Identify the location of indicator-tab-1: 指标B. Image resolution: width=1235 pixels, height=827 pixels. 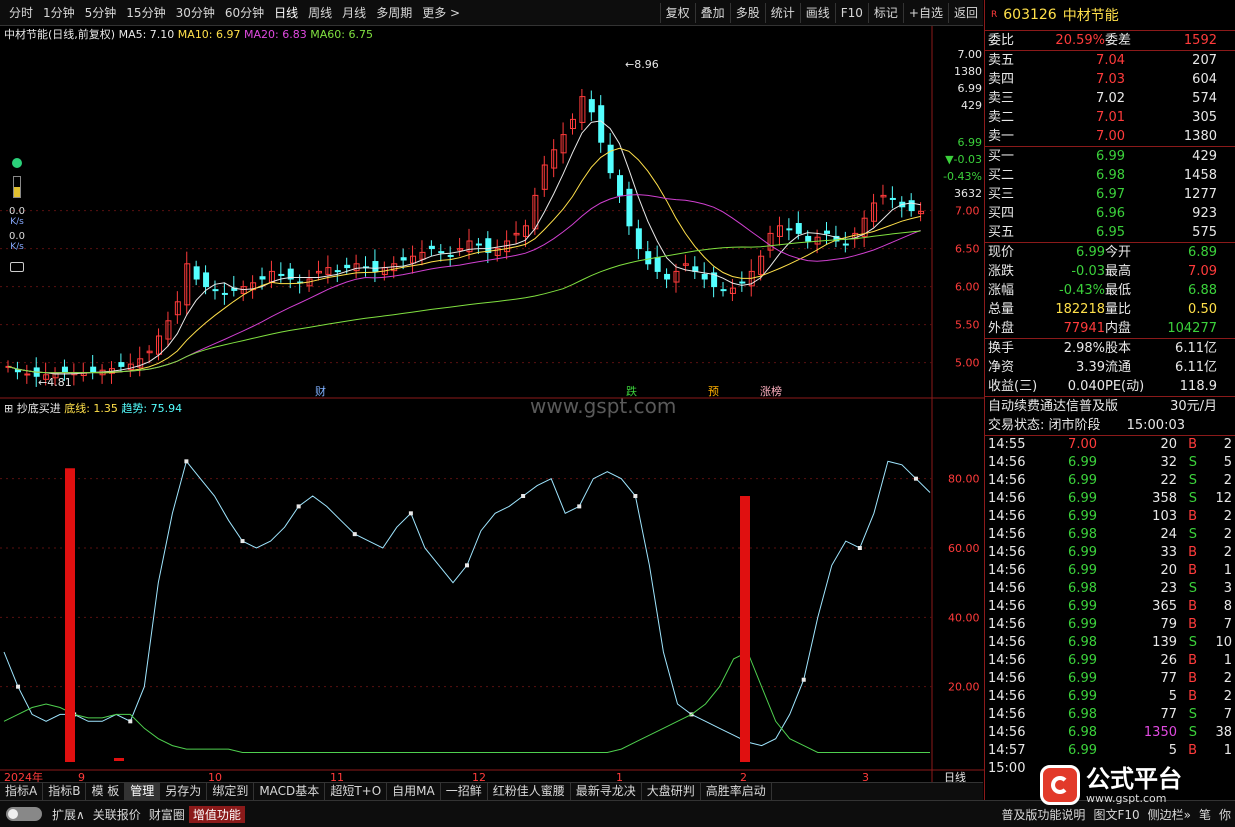
(65, 791).